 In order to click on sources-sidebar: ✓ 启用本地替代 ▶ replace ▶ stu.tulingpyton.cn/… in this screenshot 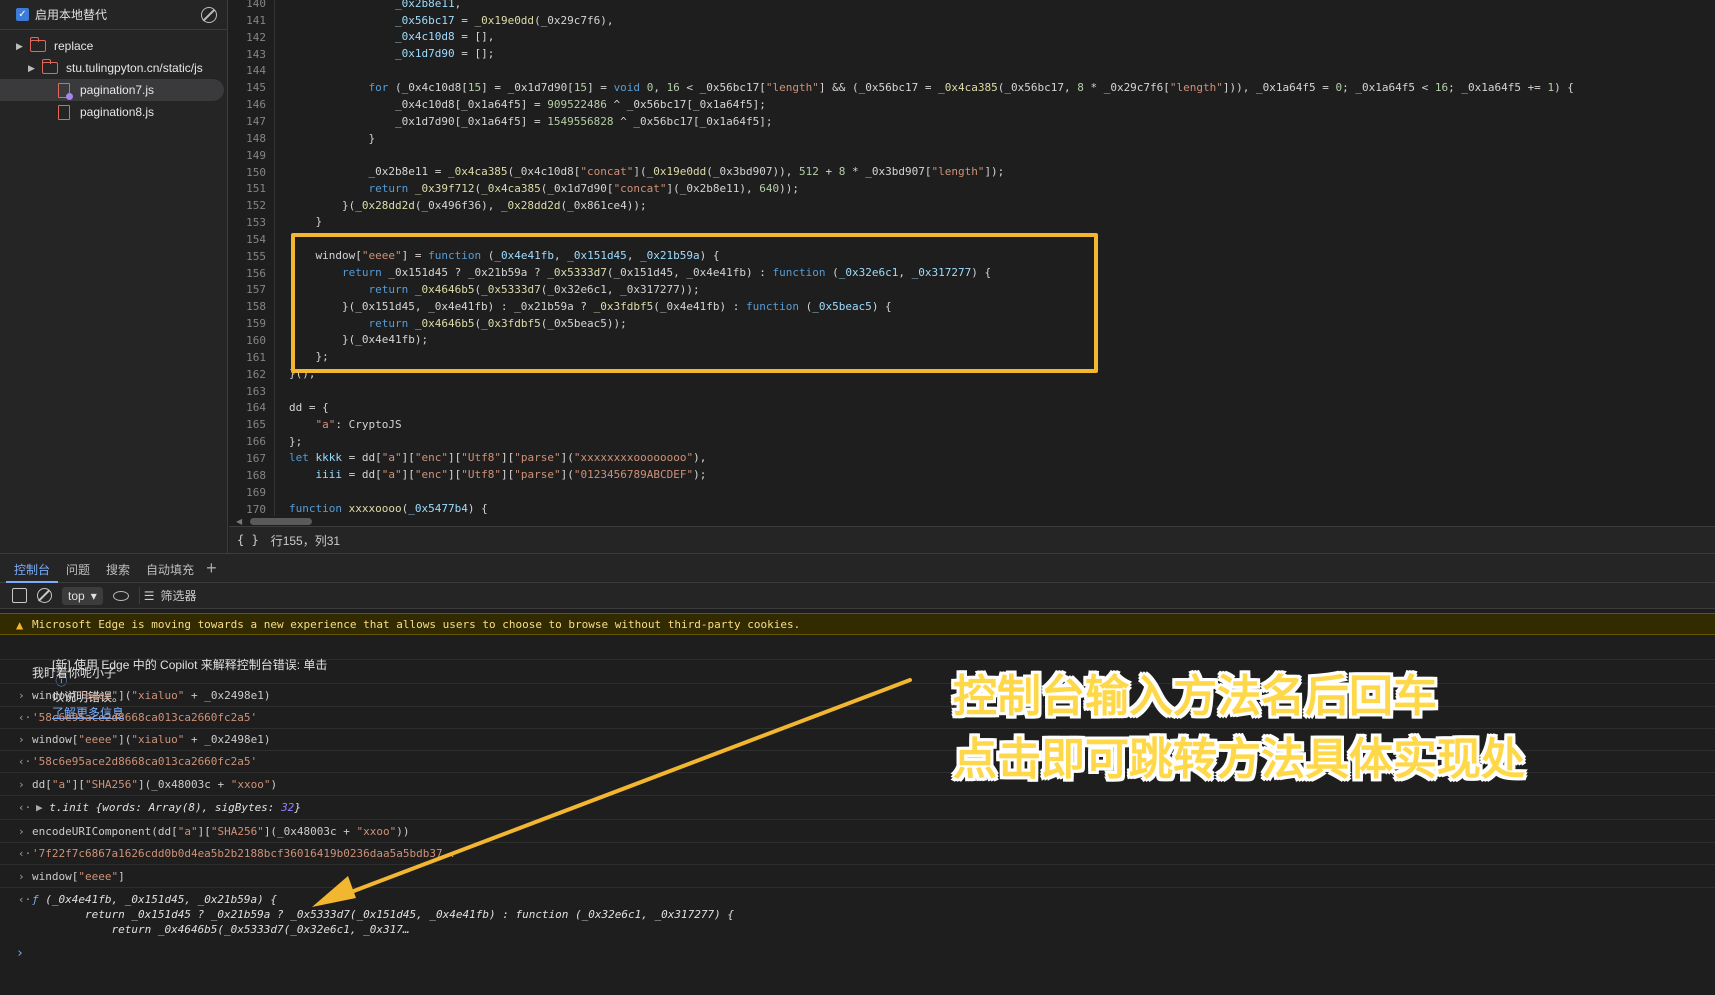, I will do `click(114, 276)`.